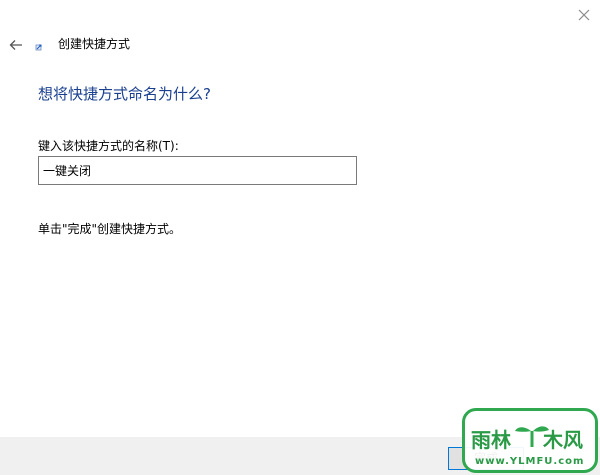 The height and width of the screenshot is (475, 600). I want to click on back-arrow-icon, so click(15, 45).